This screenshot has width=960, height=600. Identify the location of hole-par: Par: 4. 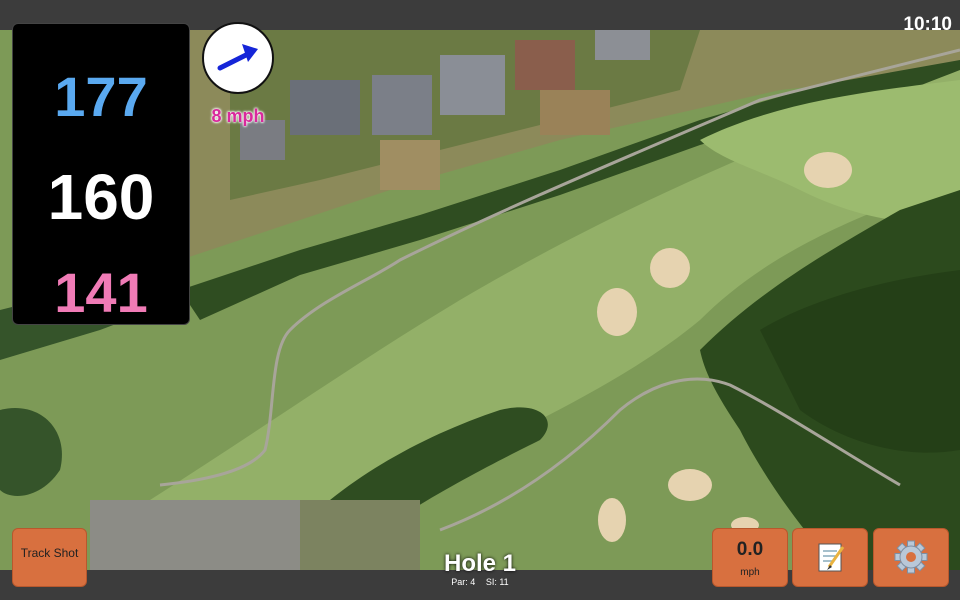
(463, 582).